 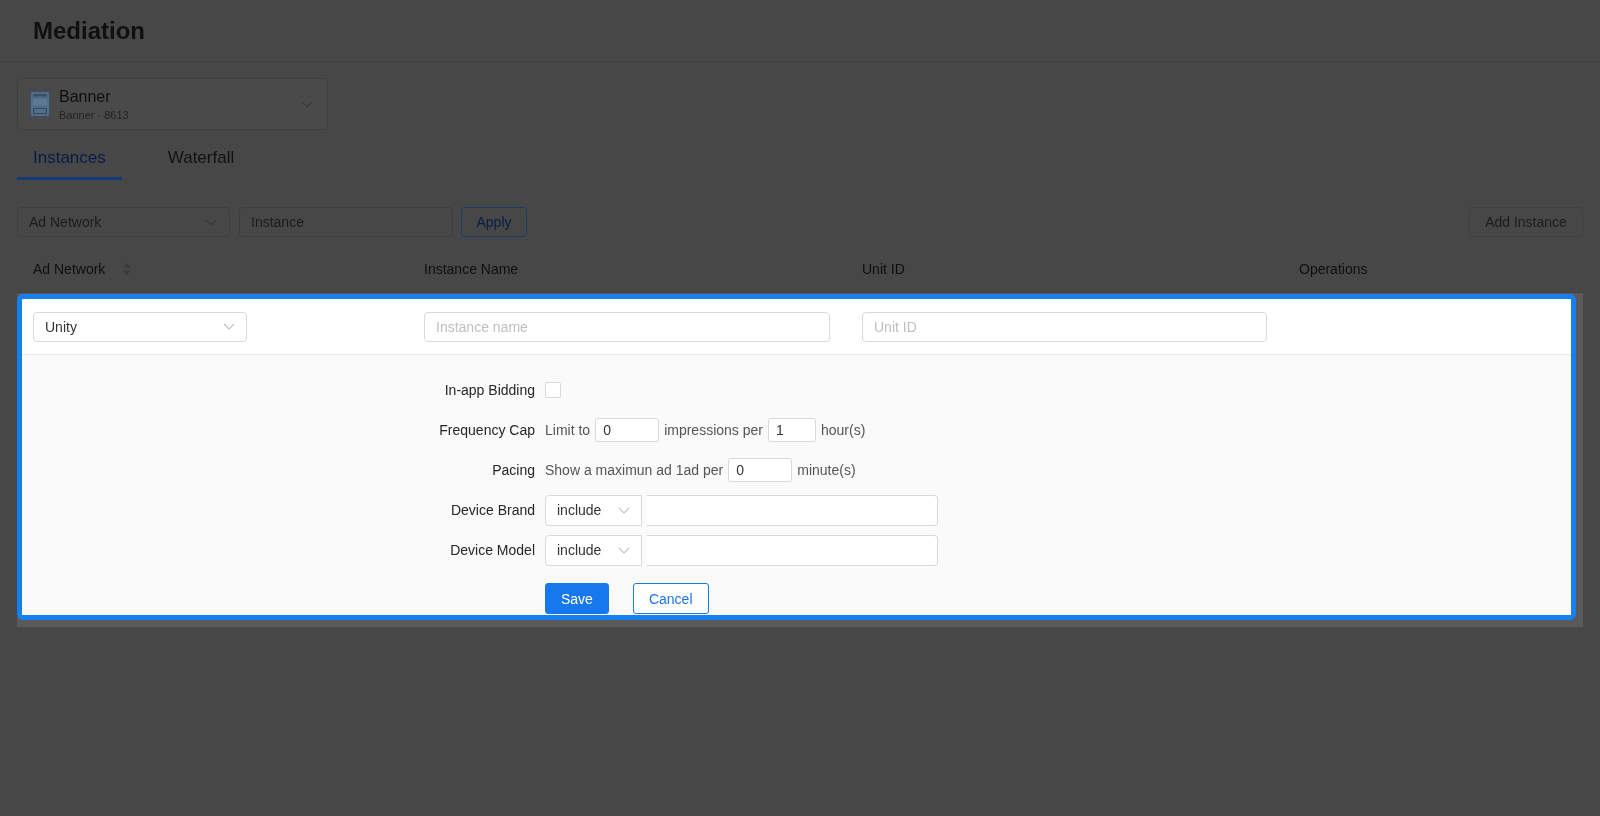 I want to click on column-header: Operations, so click(x=1333, y=268).